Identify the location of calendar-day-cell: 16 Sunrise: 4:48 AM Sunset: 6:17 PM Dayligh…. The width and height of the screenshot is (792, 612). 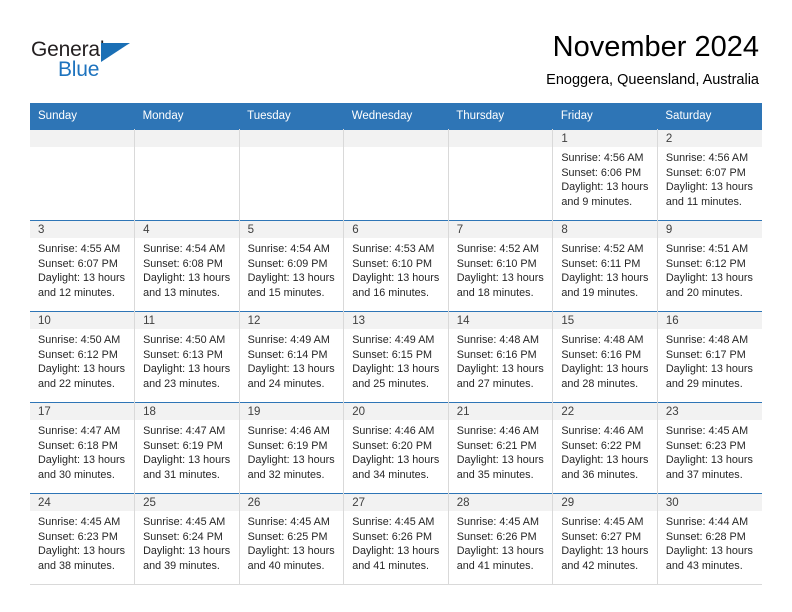
(709, 357).